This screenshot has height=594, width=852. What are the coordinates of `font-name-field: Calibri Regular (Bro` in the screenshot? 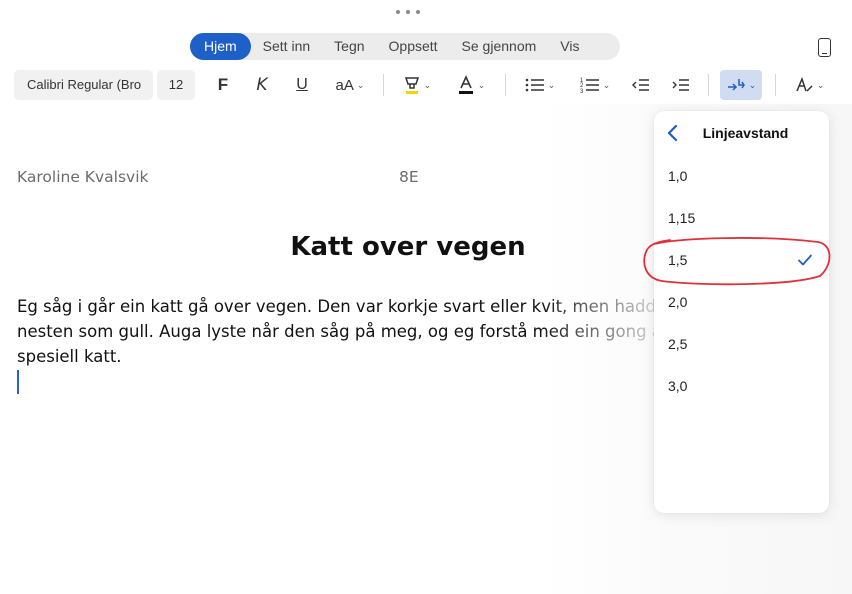 It's located at (83, 85).